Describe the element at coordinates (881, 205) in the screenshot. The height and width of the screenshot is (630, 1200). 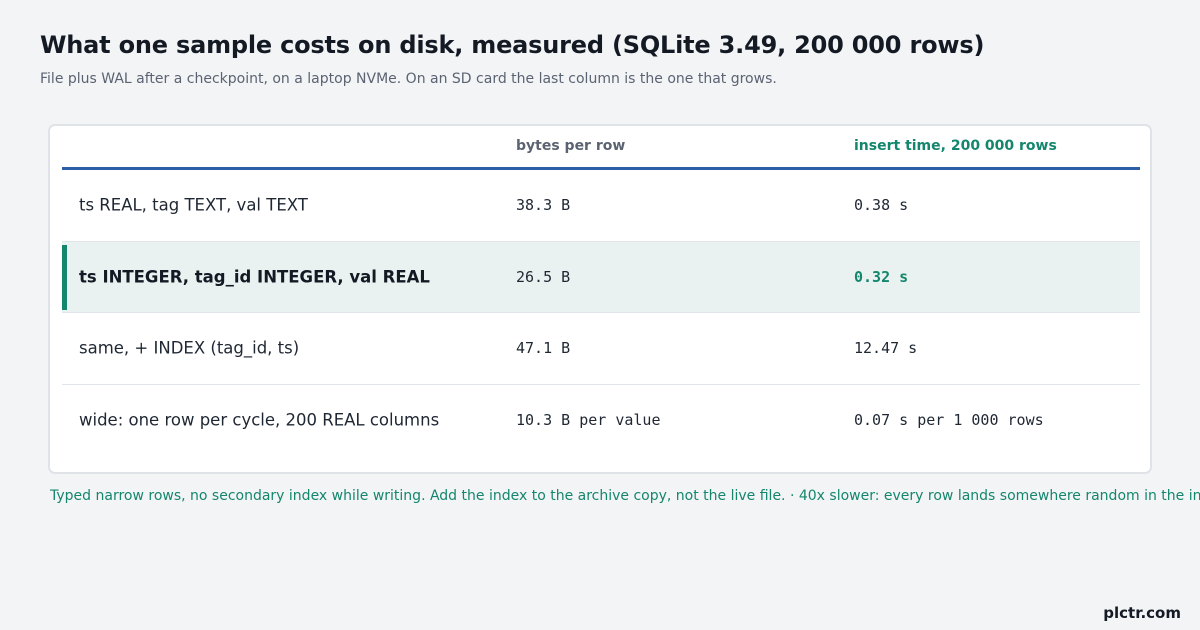
I see `time-cell: 0.38 s` at that location.